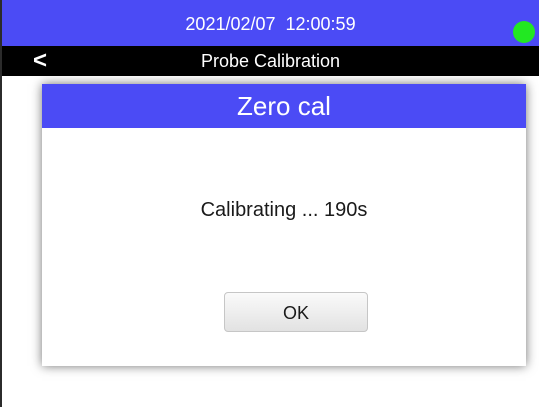  I want to click on dialog-title: Zero cal, so click(284, 106).